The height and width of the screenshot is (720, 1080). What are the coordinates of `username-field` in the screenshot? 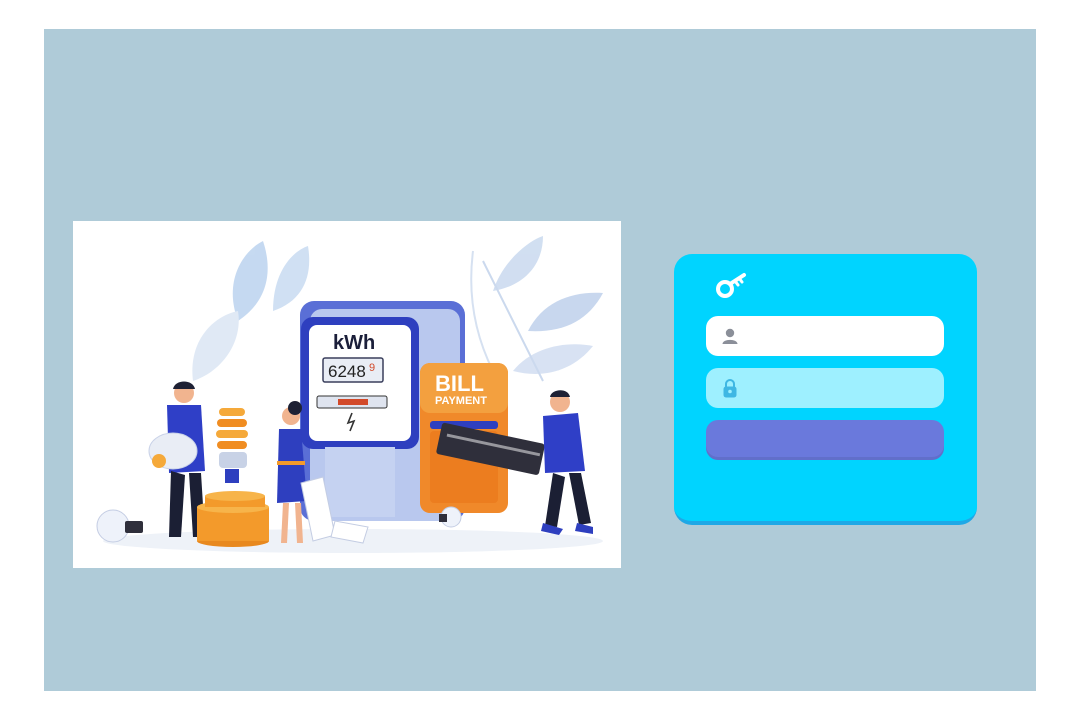 It's located at (825, 336).